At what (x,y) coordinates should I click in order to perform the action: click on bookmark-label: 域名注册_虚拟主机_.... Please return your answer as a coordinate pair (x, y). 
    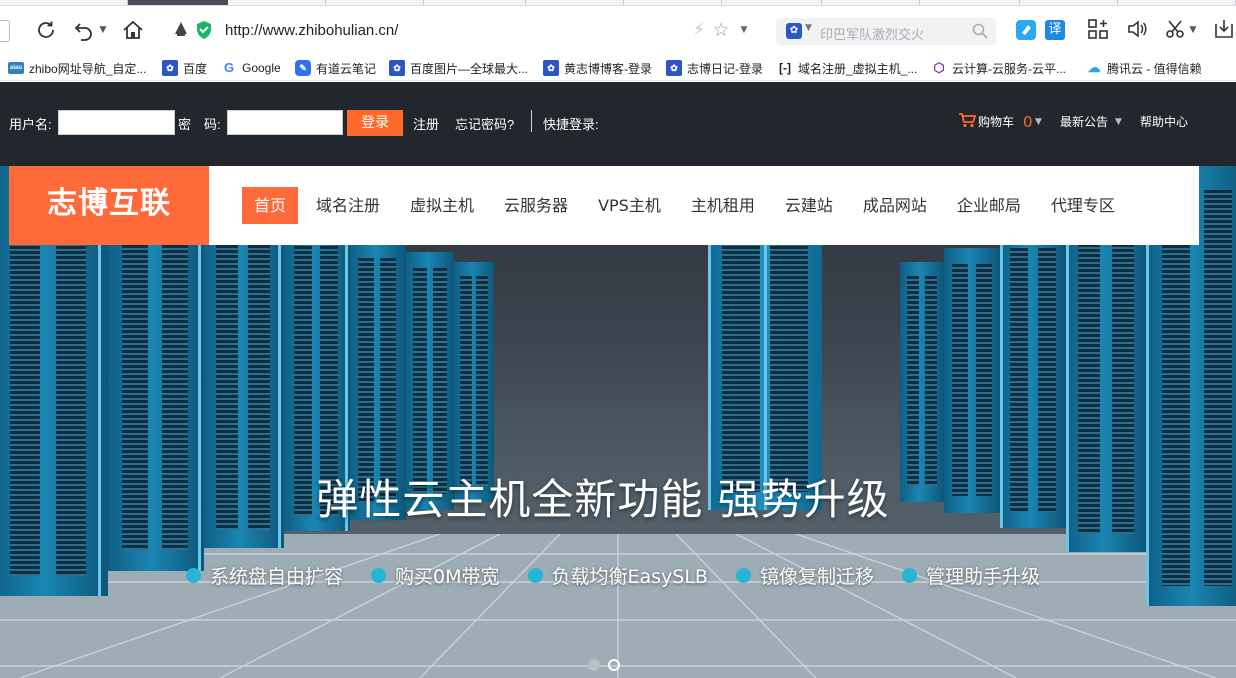
    Looking at the image, I should click on (858, 68).